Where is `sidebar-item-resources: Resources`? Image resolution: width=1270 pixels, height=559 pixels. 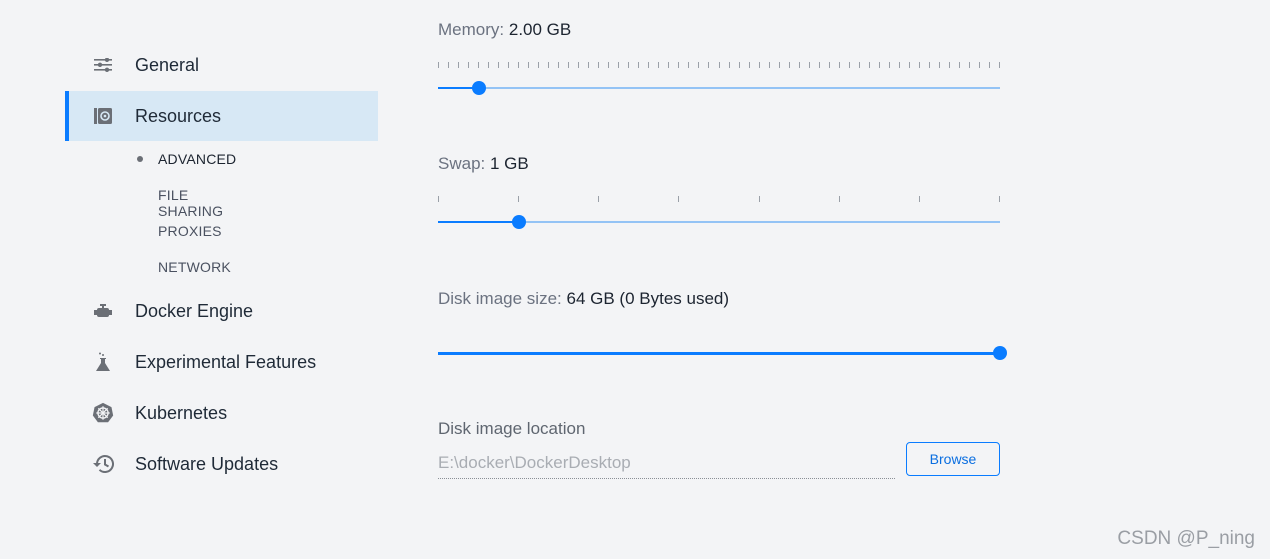
sidebar-item-resources: Resources is located at coordinates (221, 116).